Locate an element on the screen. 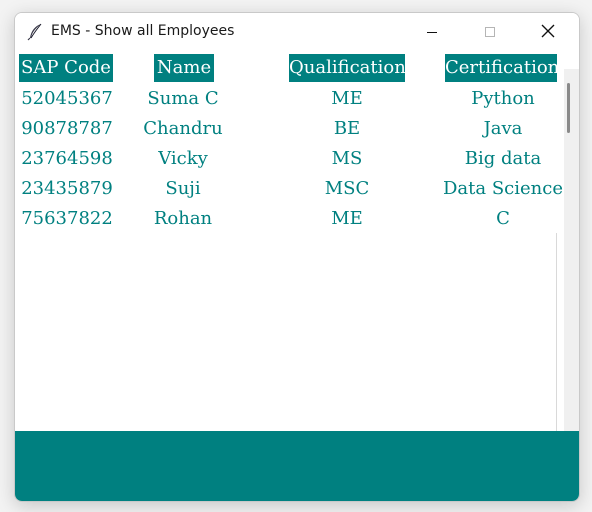  cell-name: Suma C is located at coordinates (183, 98).